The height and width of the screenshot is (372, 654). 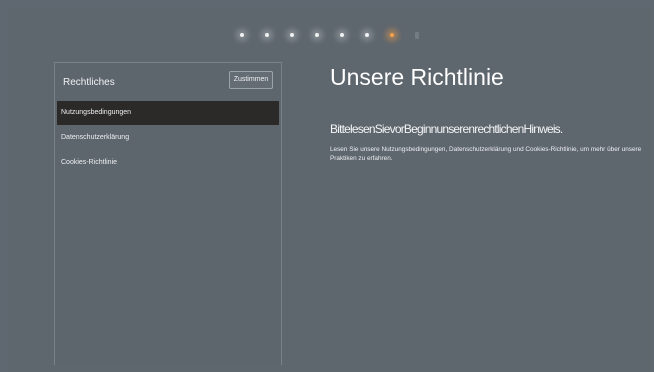 I want to click on menu-item-privacy: Datenschutzerklärung, so click(x=168, y=138).